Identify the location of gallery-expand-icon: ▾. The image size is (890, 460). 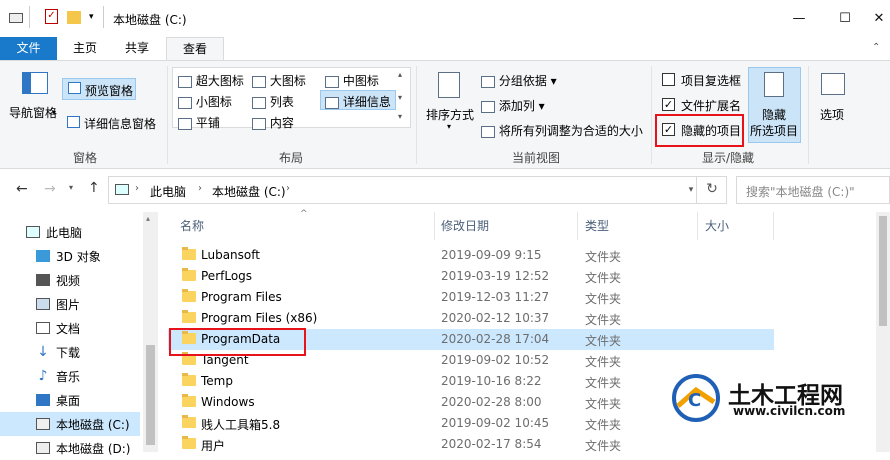
(400, 116).